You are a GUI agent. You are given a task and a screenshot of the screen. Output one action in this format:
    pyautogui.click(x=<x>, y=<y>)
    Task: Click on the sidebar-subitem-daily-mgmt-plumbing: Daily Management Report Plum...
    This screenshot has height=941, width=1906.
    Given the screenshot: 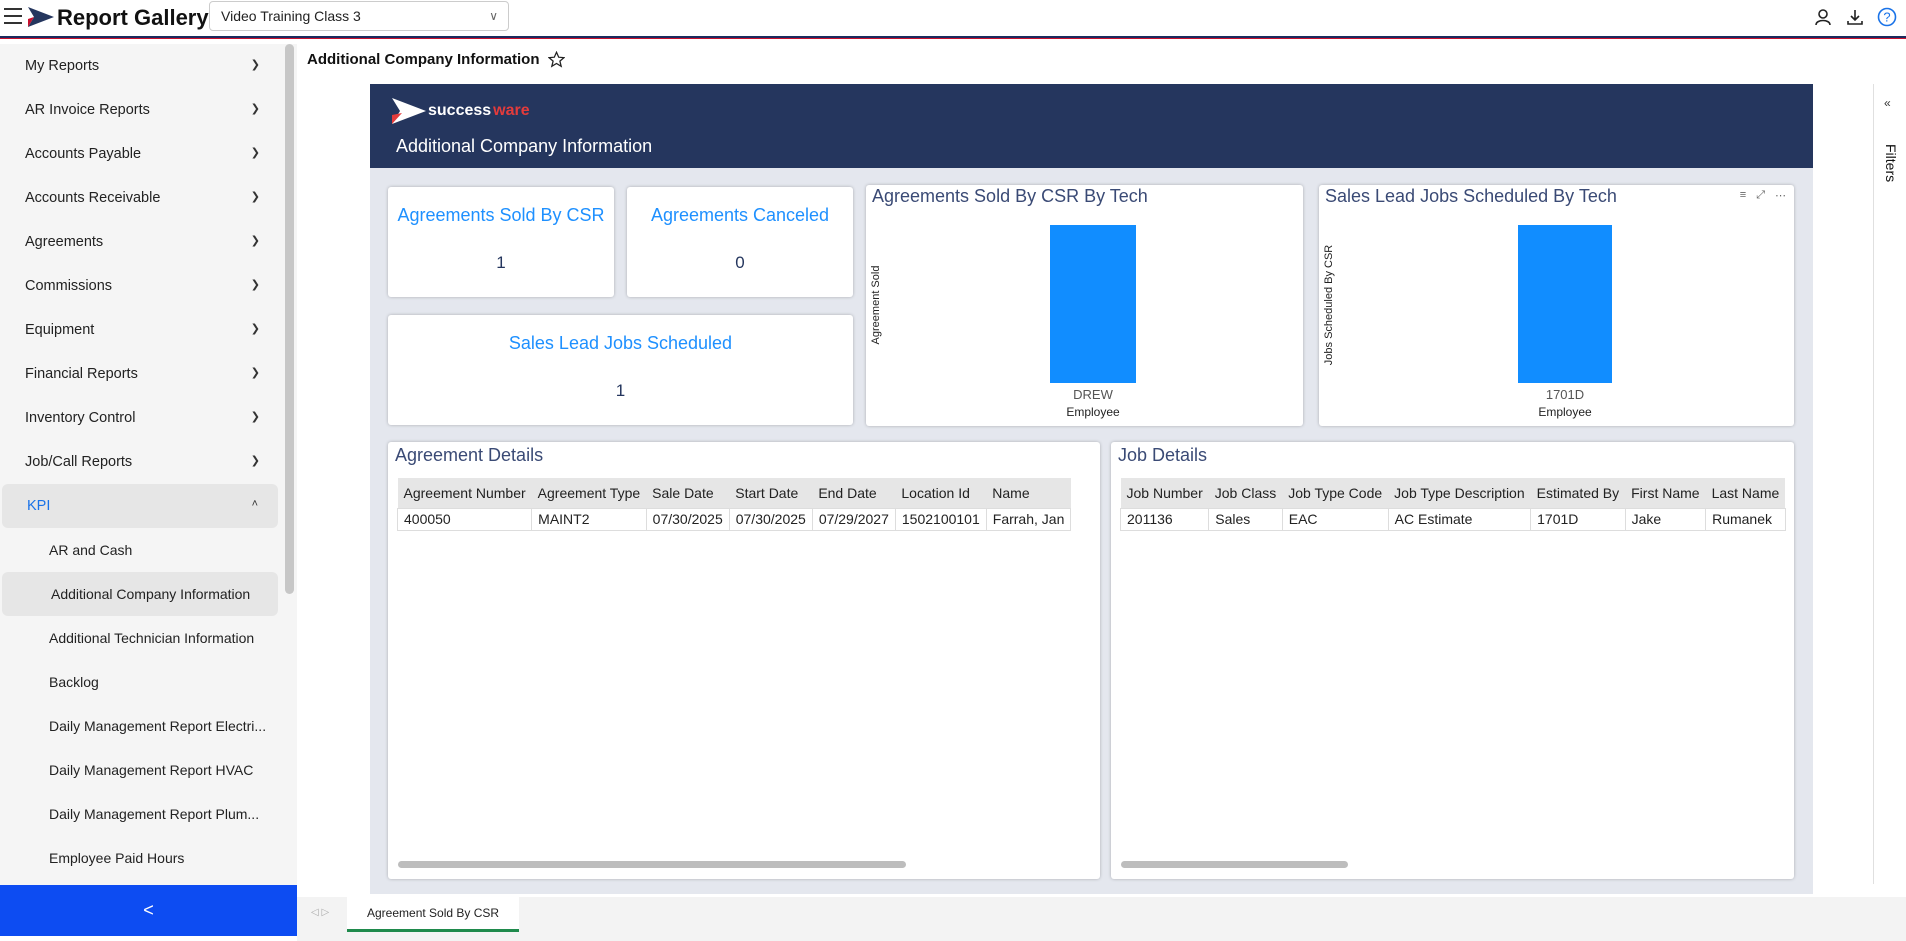 What is the action you would take?
    pyautogui.click(x=140, y=814)
    